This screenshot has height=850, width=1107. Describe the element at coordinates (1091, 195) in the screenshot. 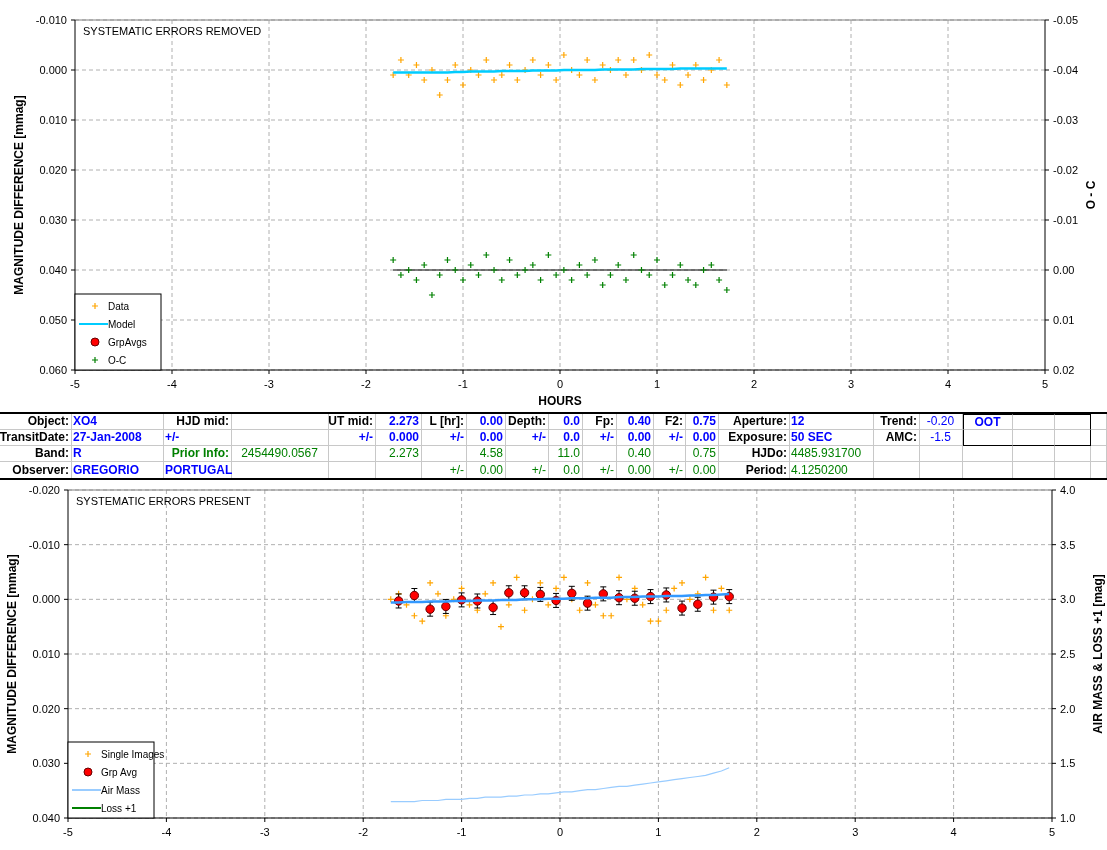

I see `axis-title: O - C` at that location.